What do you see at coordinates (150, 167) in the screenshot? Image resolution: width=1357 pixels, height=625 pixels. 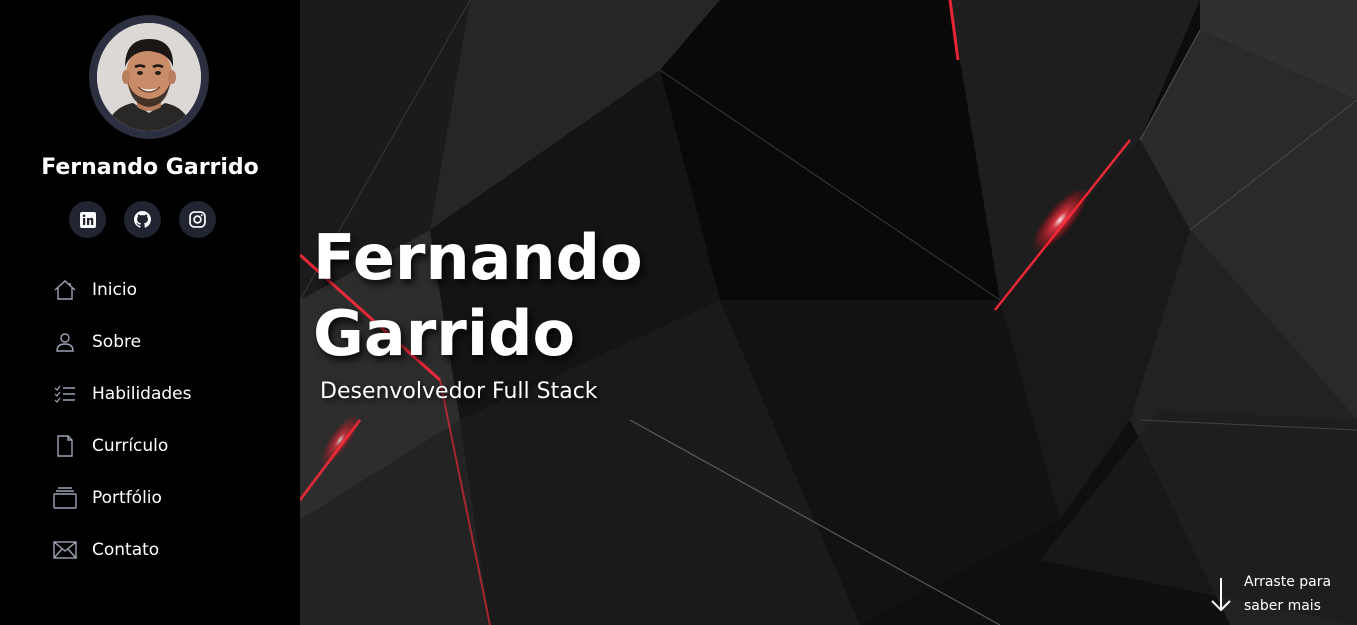 I see `profile-name: Fernando Garrido` at bounding box center [150, 167].